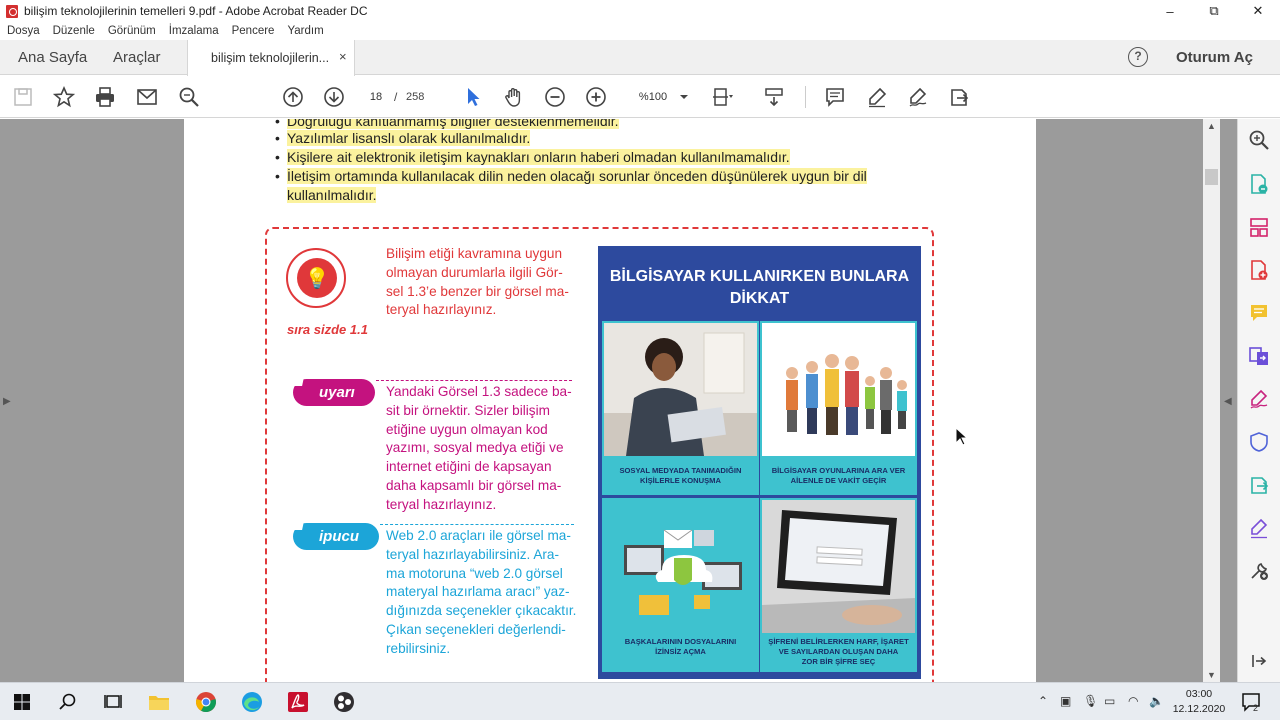 This screenshot has height=720, width=1280. I want to click on sign-icon, so click(918, 97).